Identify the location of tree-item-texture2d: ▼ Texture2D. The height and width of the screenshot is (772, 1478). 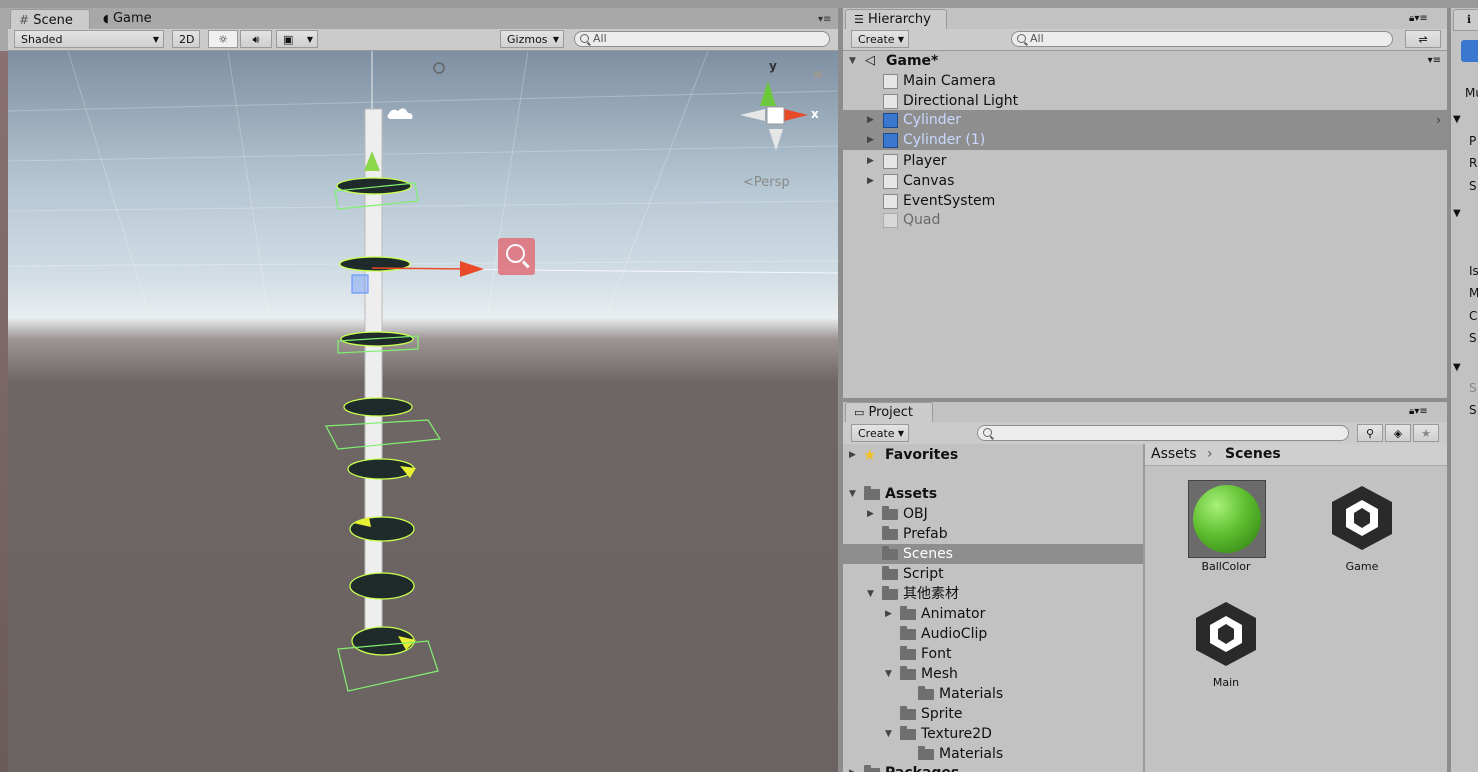
(993, 734).